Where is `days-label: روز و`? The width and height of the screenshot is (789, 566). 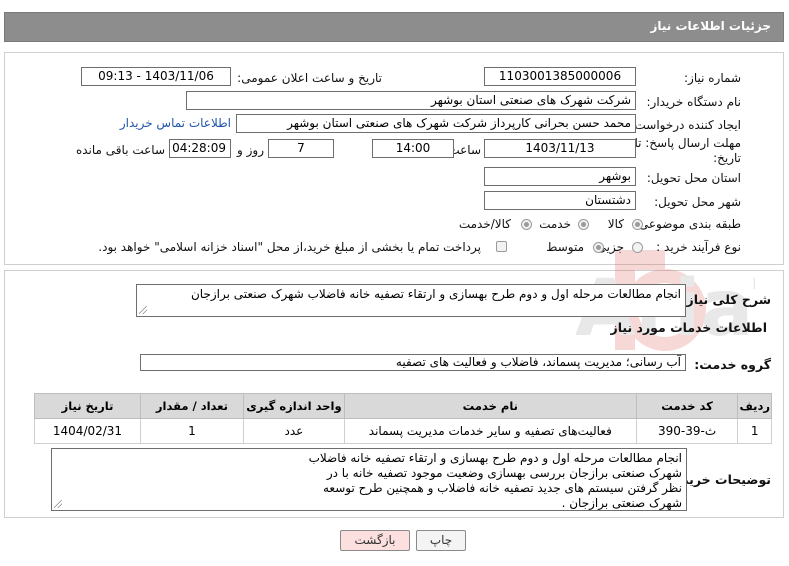
days-label: روز و is located at coordinates (250, 150).